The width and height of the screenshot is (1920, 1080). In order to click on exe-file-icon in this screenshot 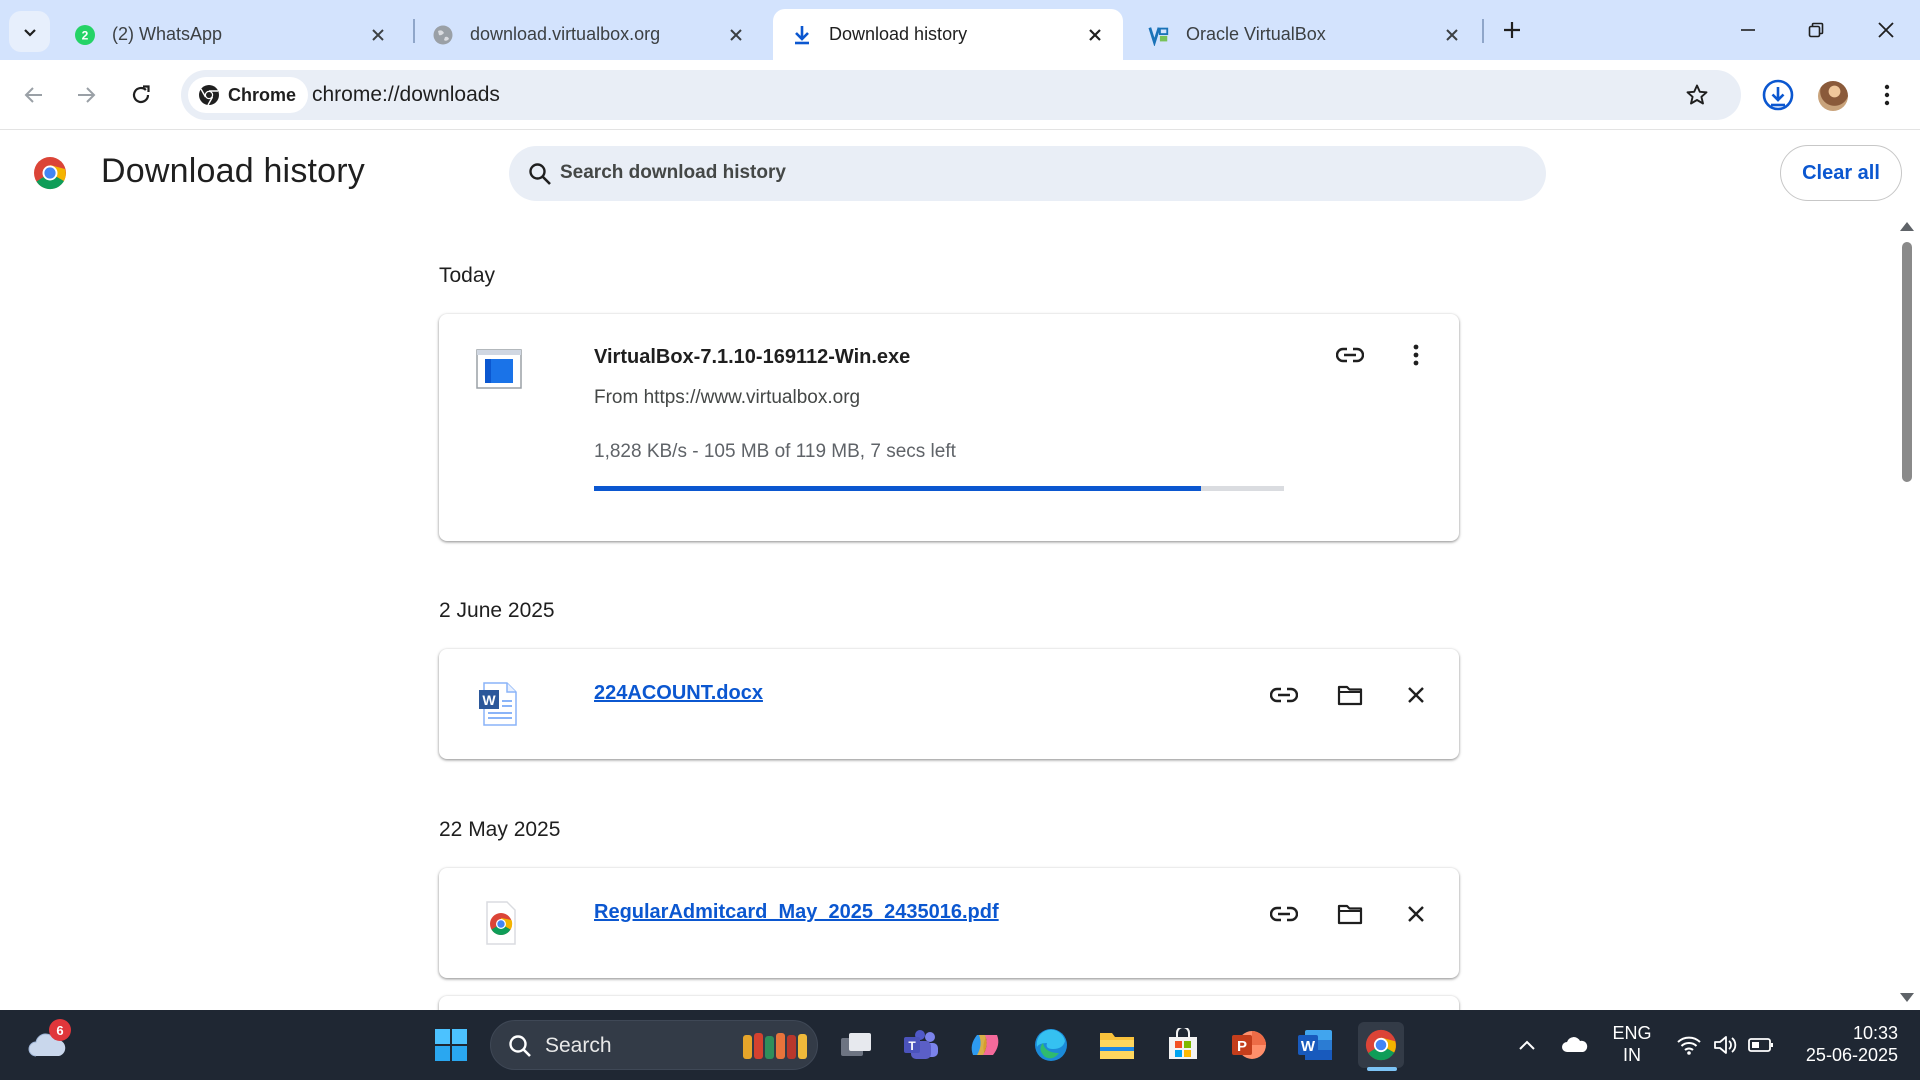, I will do `click(499, 369)`.